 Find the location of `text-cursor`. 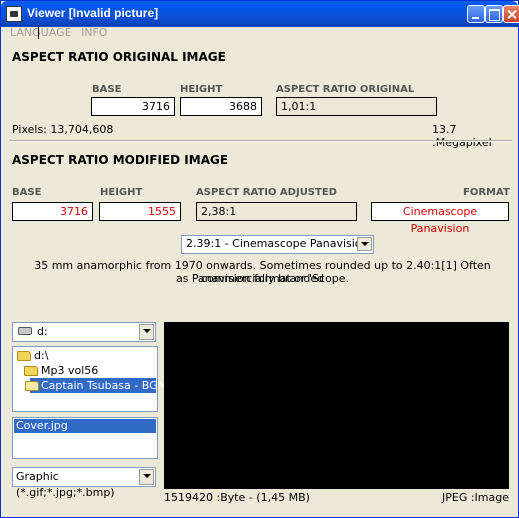

text-cursor is located at coordinates (38, 32).